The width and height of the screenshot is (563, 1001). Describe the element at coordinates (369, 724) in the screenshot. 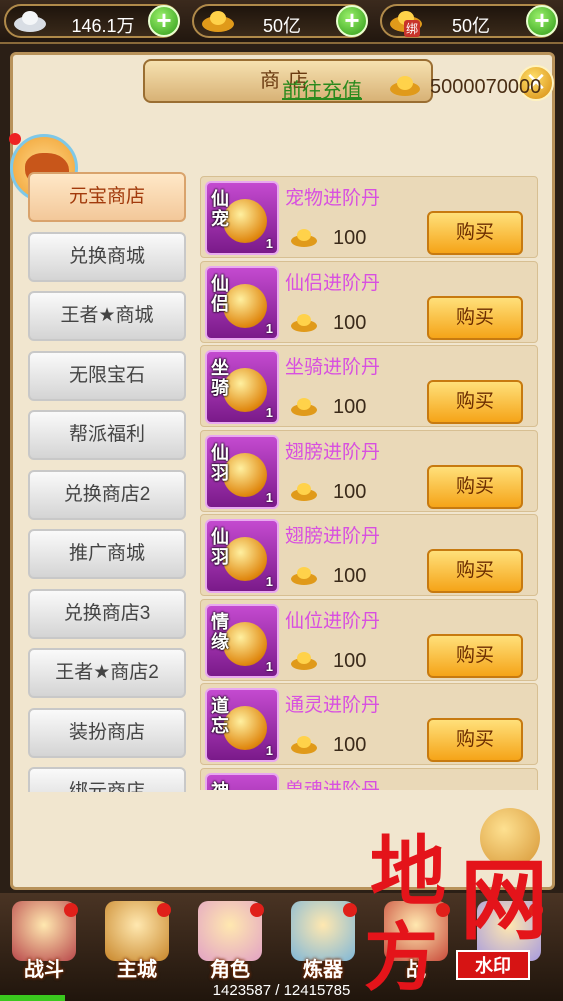

I see `shop-item-row: 道忘 1 通灵进阶丹 100 购买` at that location.